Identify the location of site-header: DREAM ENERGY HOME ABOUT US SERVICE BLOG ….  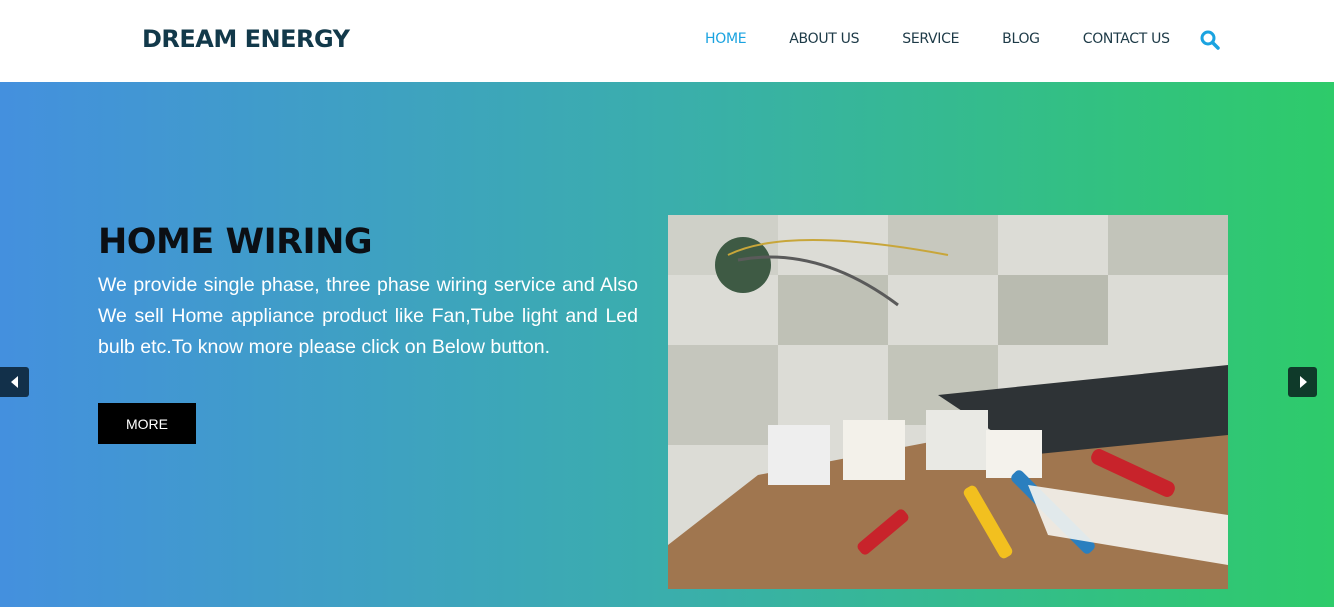
(667, 41).